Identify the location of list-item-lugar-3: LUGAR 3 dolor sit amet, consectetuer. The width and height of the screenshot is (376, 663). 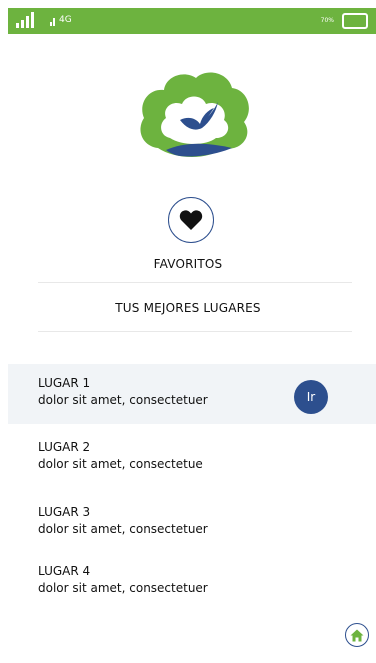
(192, 526).